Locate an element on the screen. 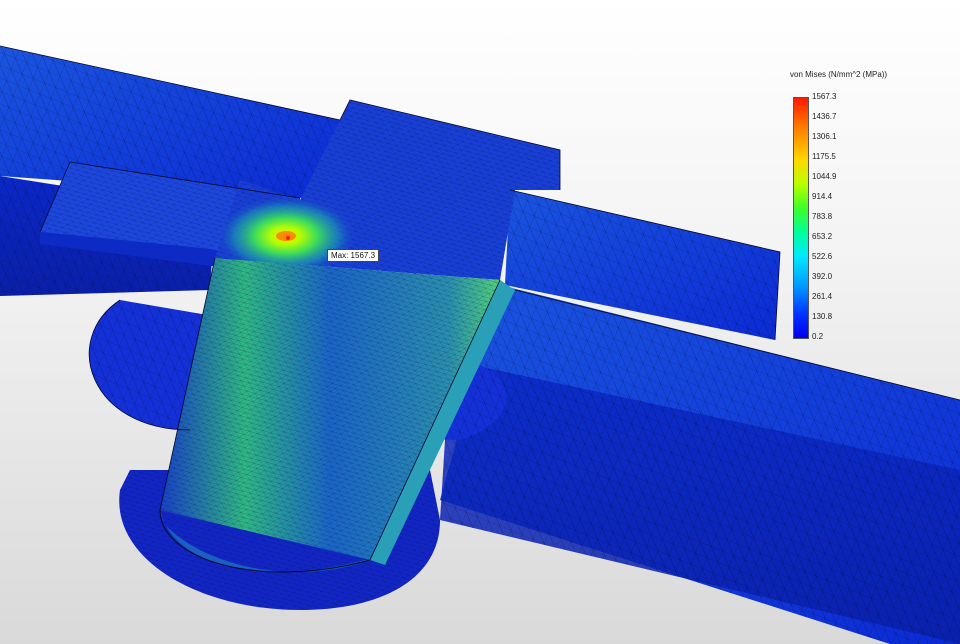 Image resolution: width=960 pixels, height=644 pixels. legend-tick: 1567.3 is located at coordinates (824, 96).